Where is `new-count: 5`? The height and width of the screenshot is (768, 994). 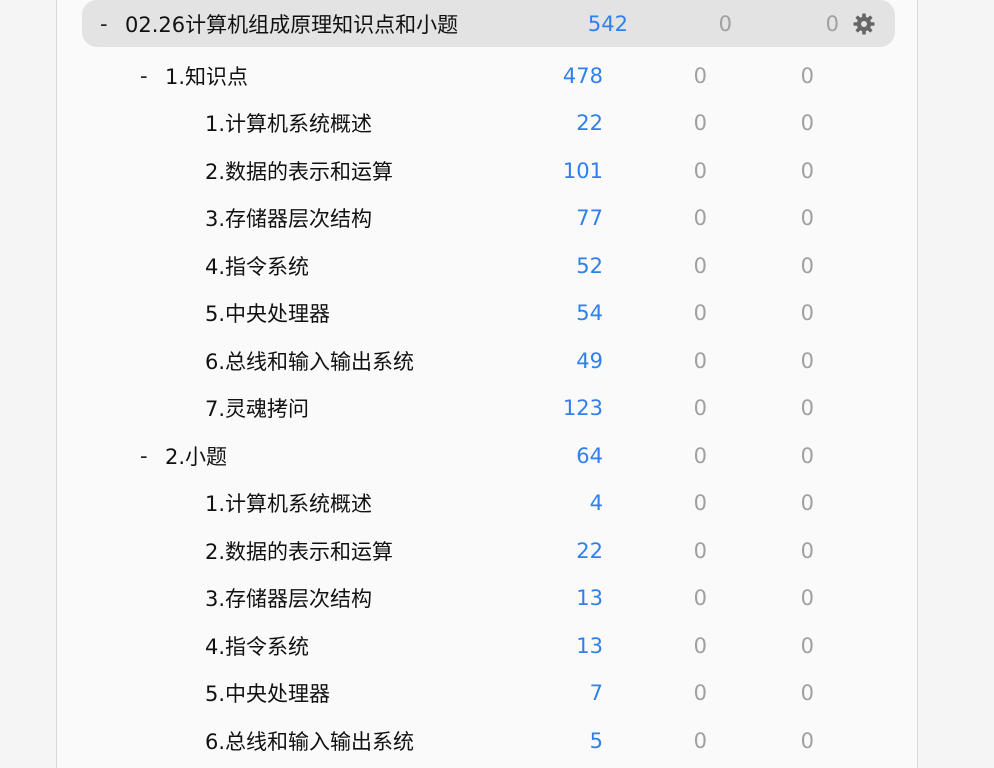
new-count: 5 is located at coordinates (596, 740).